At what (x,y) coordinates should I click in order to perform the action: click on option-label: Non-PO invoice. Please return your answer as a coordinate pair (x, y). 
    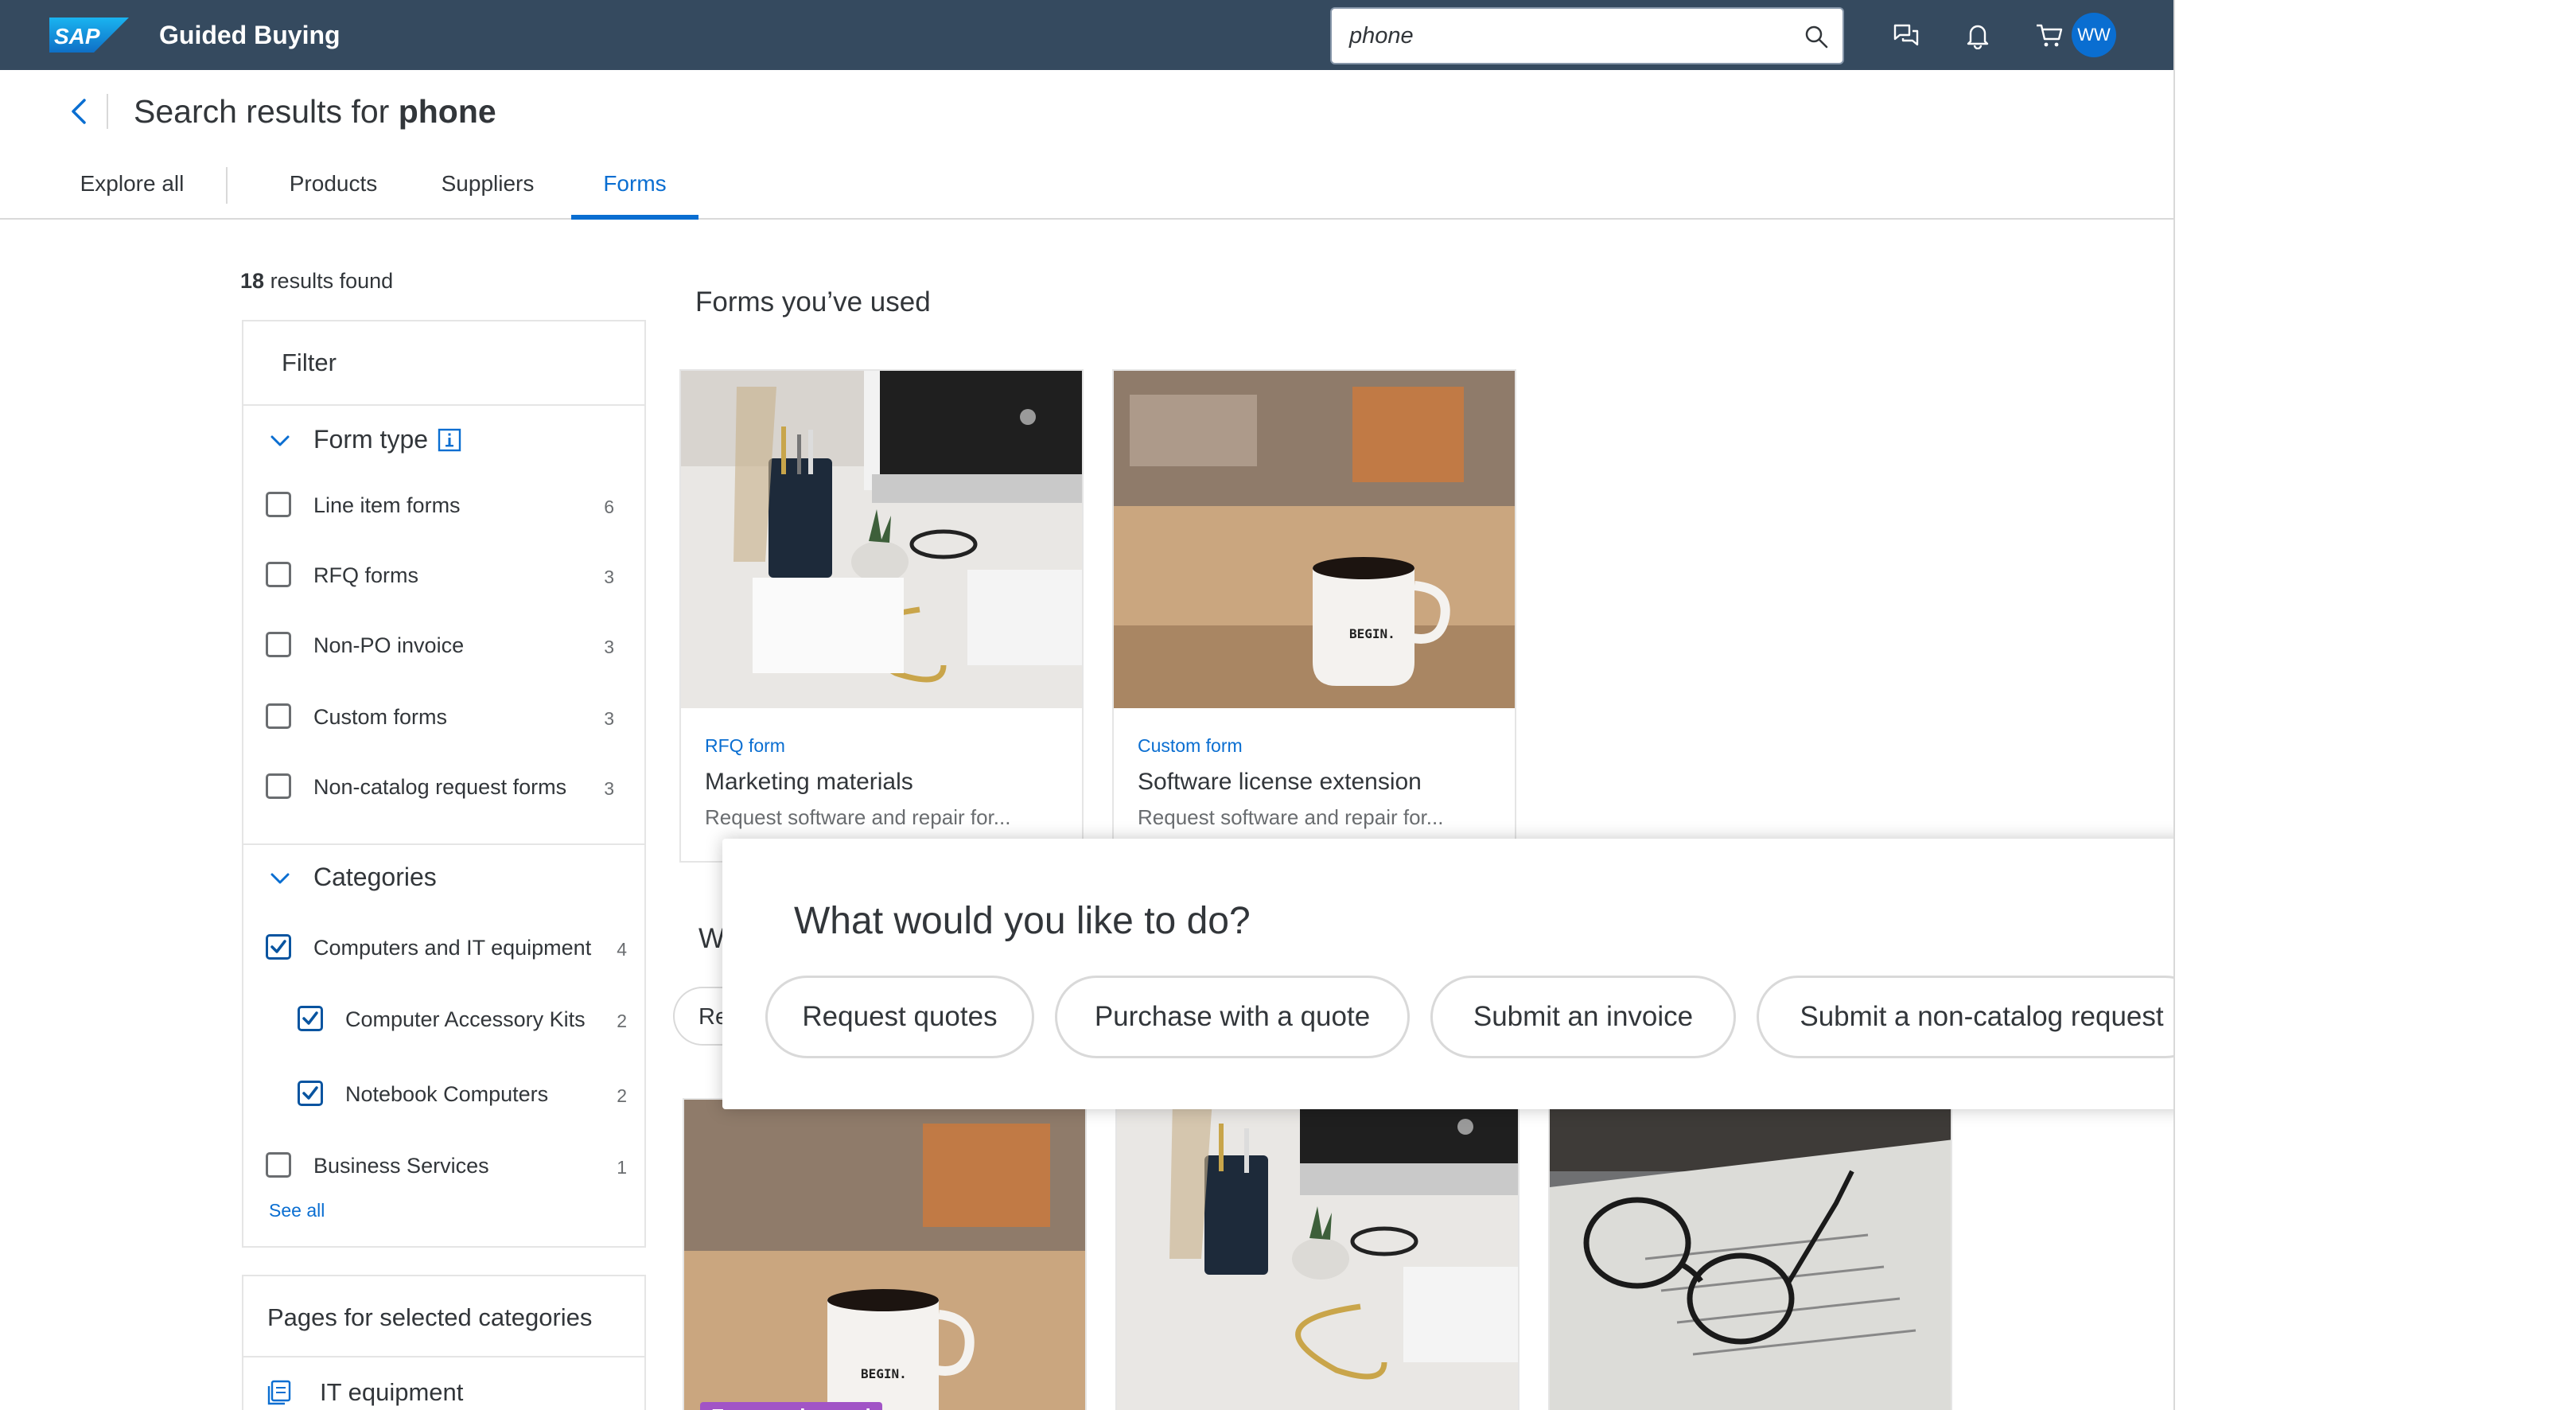
    Looking at the image, I should click on (389, 645).